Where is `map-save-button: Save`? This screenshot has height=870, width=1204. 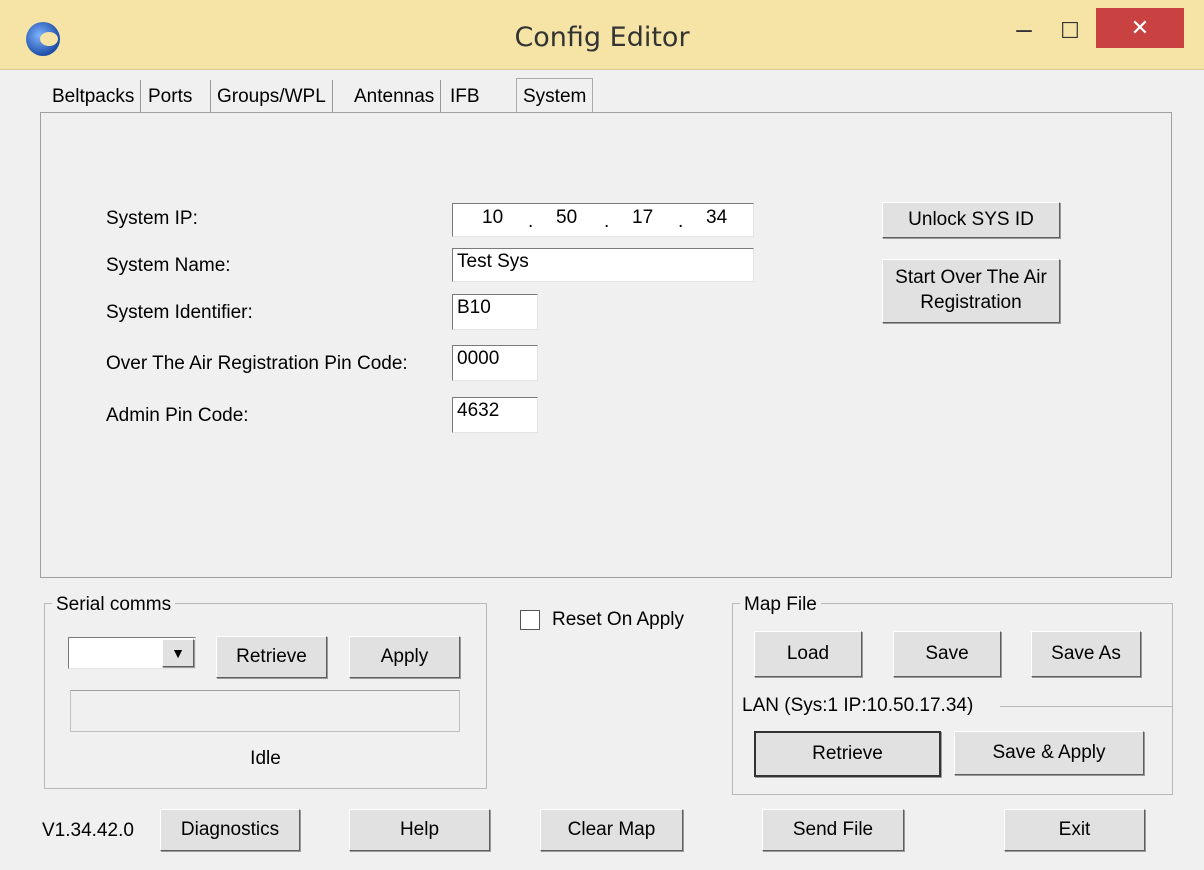
map-save-button: Save is located at coordinates (947, 654).